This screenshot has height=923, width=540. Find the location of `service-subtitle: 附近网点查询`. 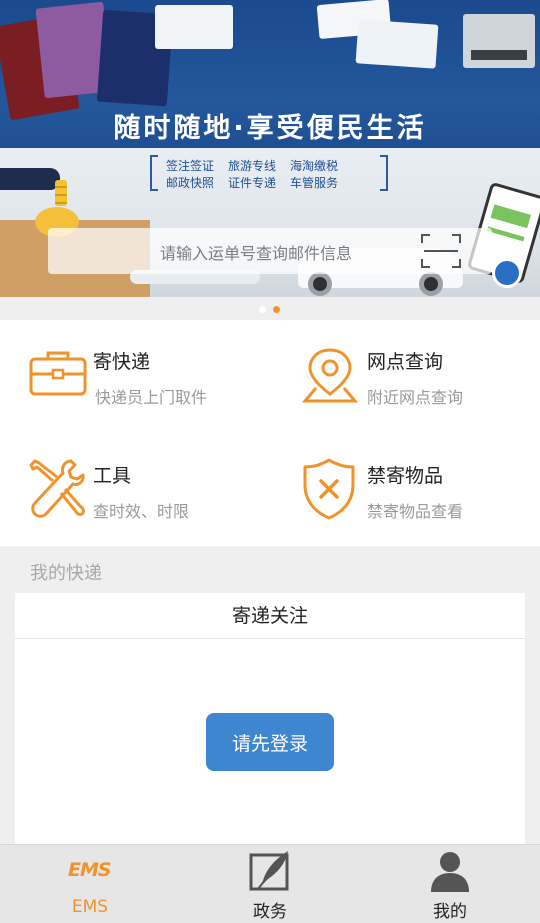

service-subtitle: 附近网点查询 is located at coordinates (415, 397).